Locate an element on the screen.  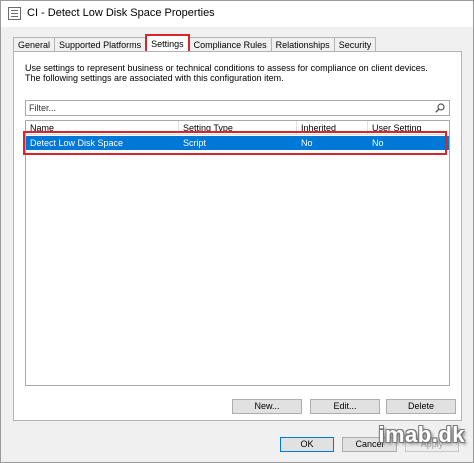
delete-button: Delete is located at coordinates (421, 406).